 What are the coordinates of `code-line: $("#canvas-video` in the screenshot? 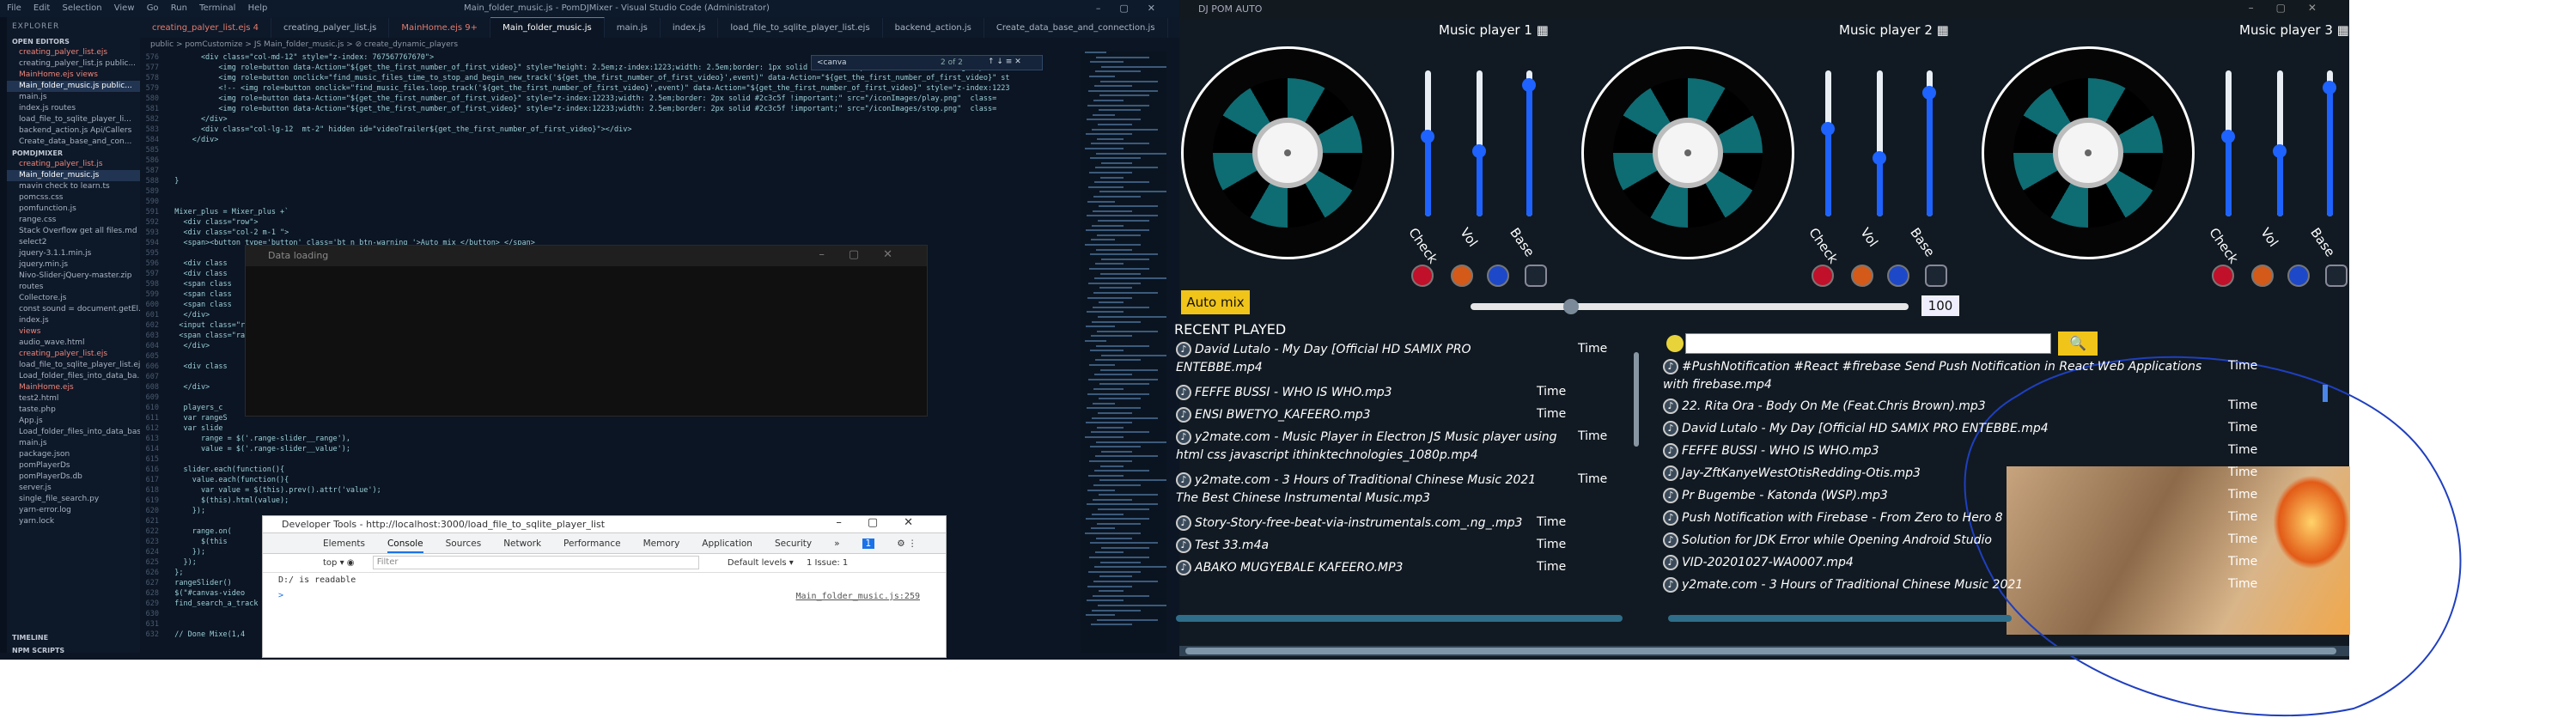 It's located at (205, 593).